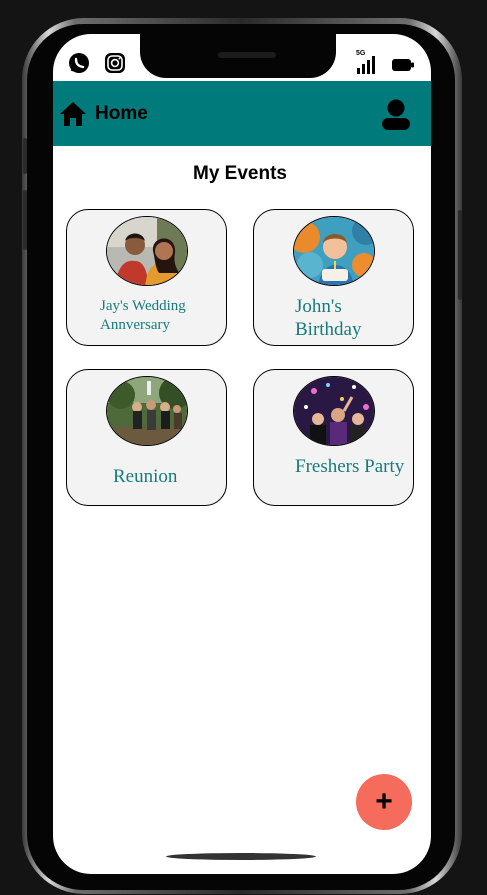  I want to click on event-card-reunion: Reunion, so click(146, 437).